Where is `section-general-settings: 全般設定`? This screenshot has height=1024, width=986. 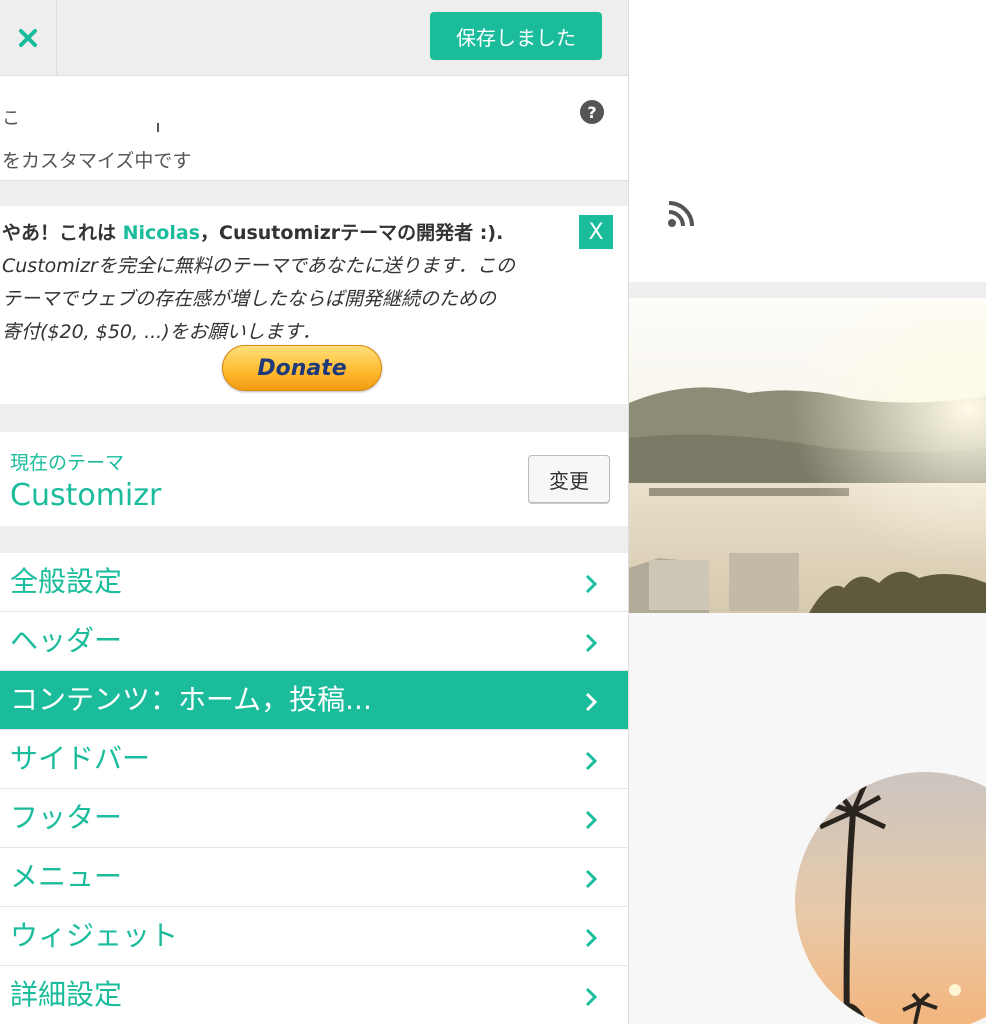
section-general-settings: 全般設定 is located at coordinates (314, 582).